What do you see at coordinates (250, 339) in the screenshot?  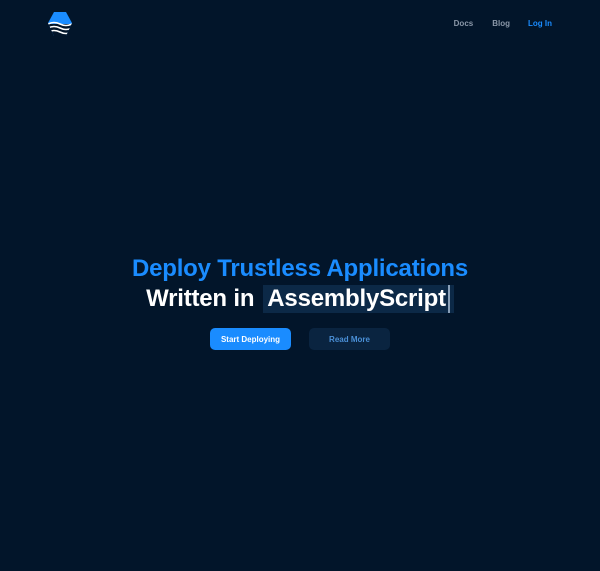 I see `start-deploying-button: Start Deploying` at bounding box center [250, 339].